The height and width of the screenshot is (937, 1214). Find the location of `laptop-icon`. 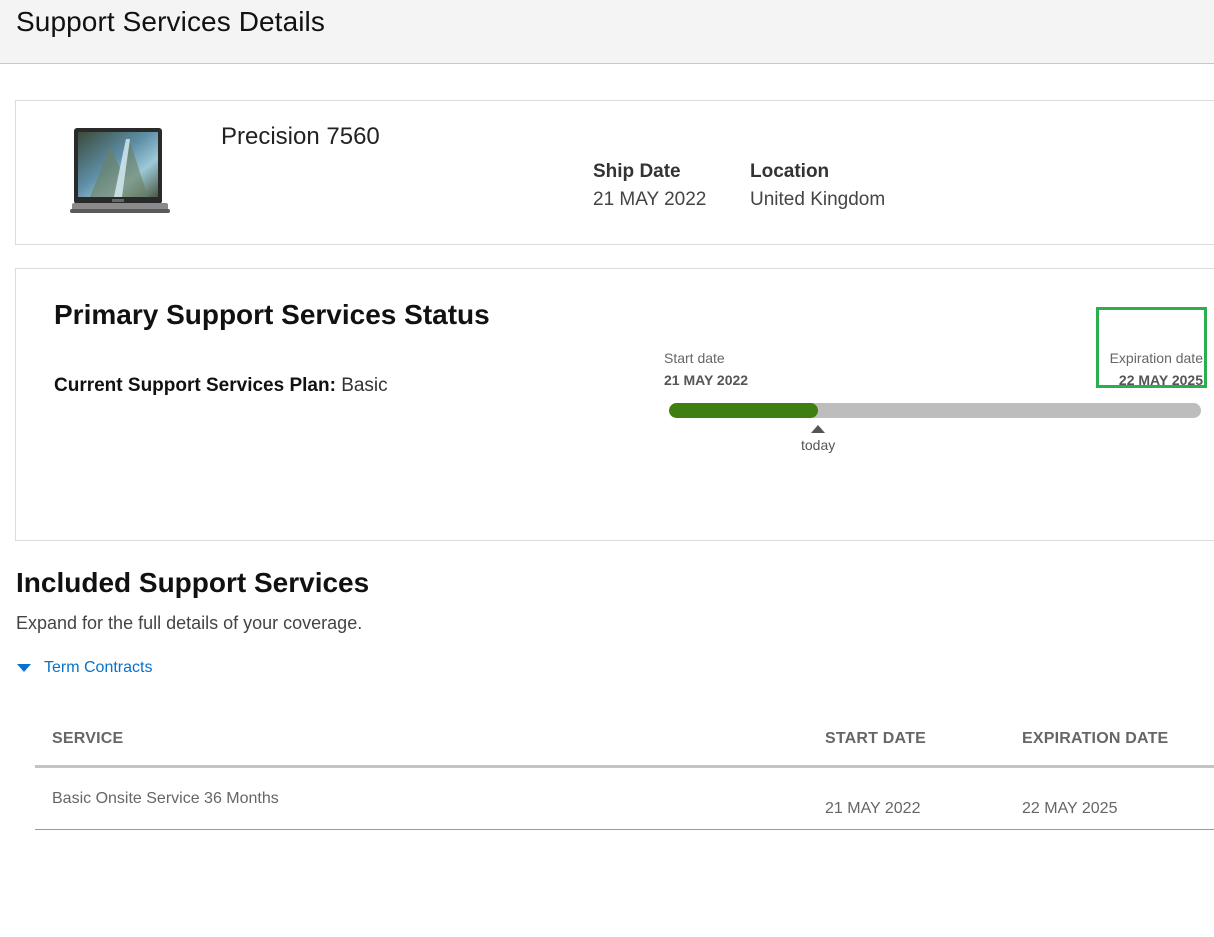

laptop-icon is located at coordinates (120, 170).